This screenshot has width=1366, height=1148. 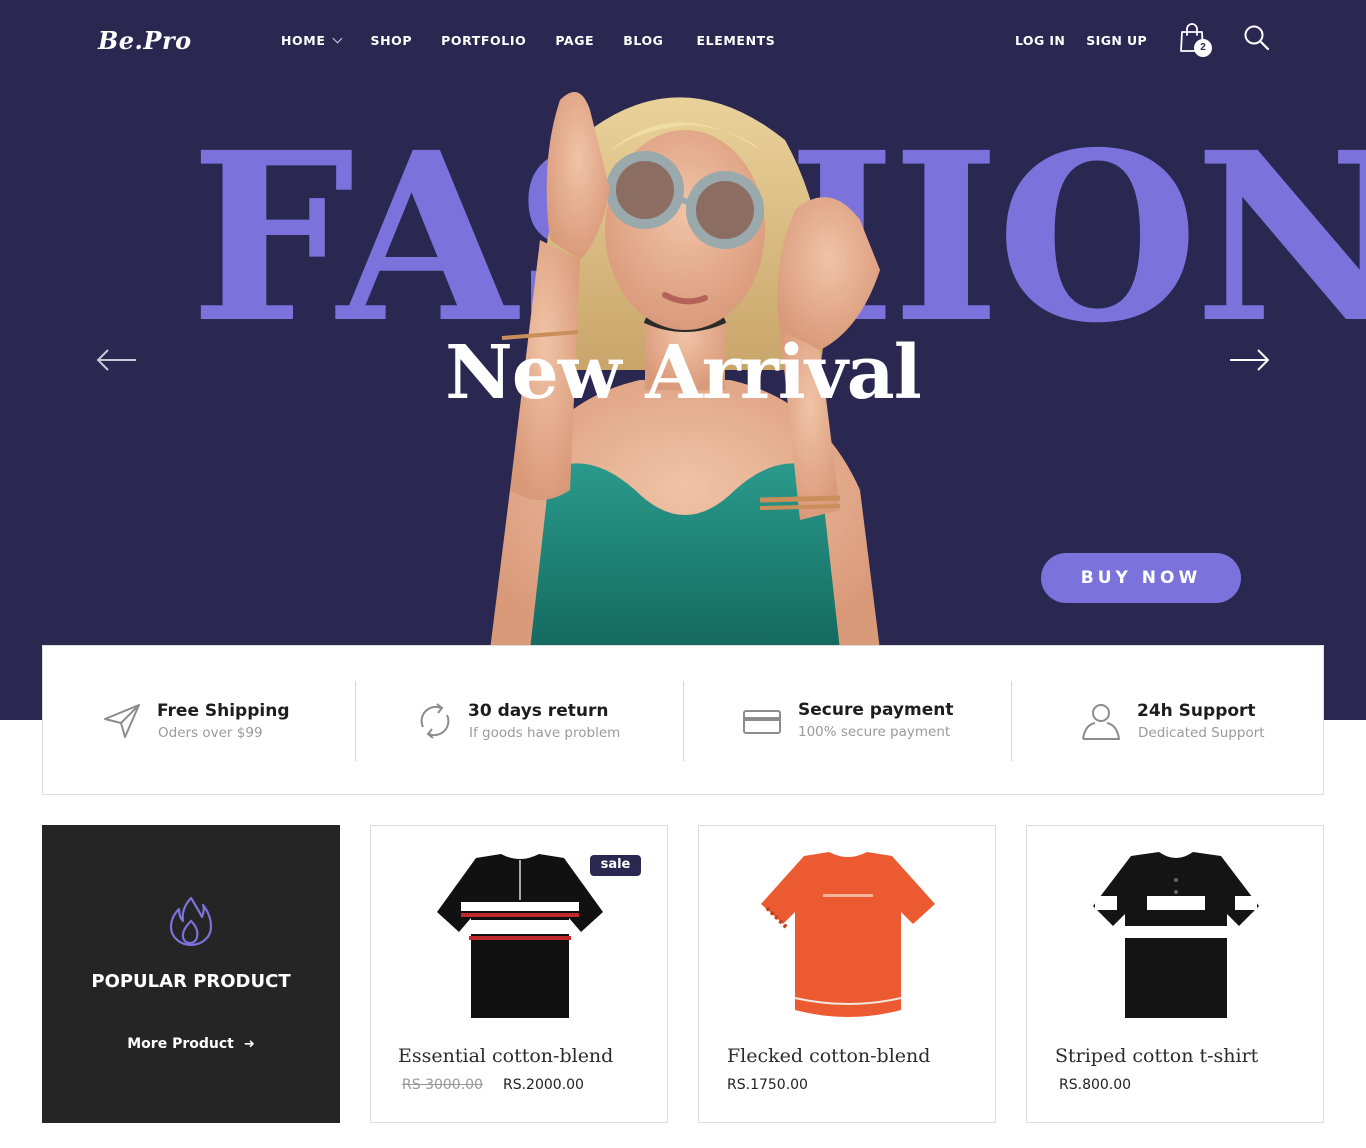 I want to click on refresh-icon, so click(x=435, y=721).